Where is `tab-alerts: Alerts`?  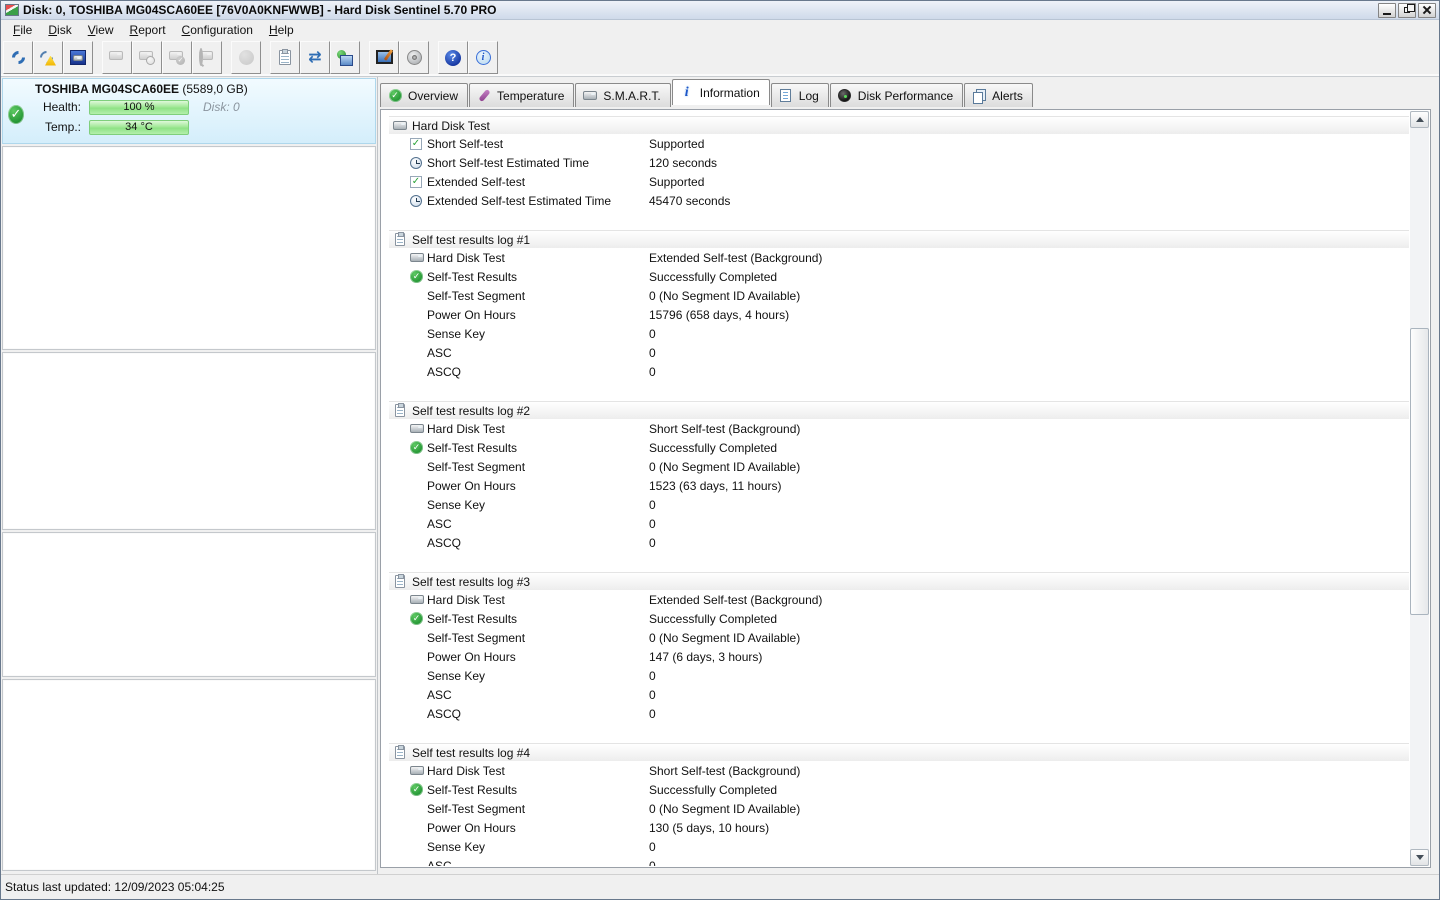 tab-alerts: Alerts is located at coordinates (998, 95).